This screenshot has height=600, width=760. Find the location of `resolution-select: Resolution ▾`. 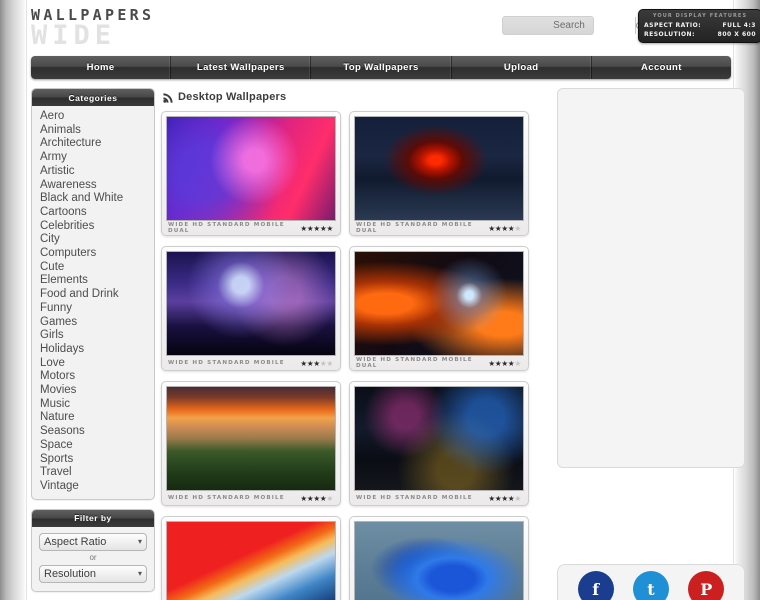

resolution-select: Resolution ▾ is located at coordinates (93, 573).